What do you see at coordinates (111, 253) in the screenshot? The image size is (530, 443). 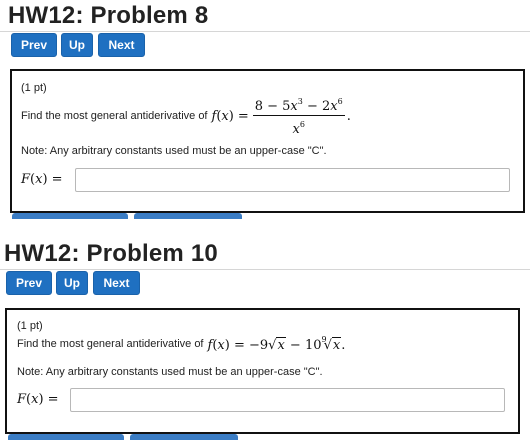 I see `problem-10-title: HW12: Problem 10` at bounding box center [111, 253].